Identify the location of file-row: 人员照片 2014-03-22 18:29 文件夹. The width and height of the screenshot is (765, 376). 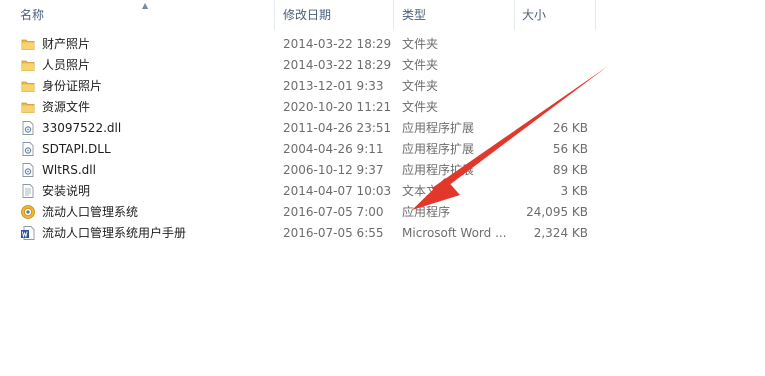
(382, 65).